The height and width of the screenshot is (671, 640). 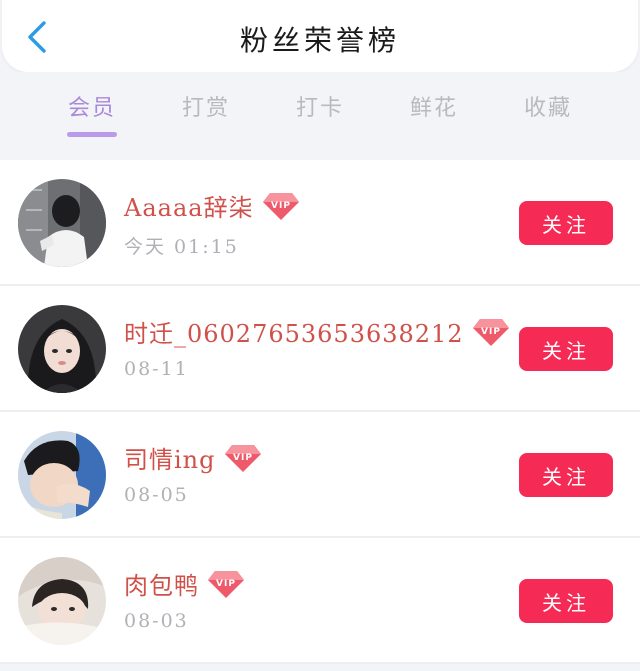 What do you see at coordinates (319, 40) in the screenshot?
I see `page-title: 粉丝荣誉榜` at bounding box center [319, 40].